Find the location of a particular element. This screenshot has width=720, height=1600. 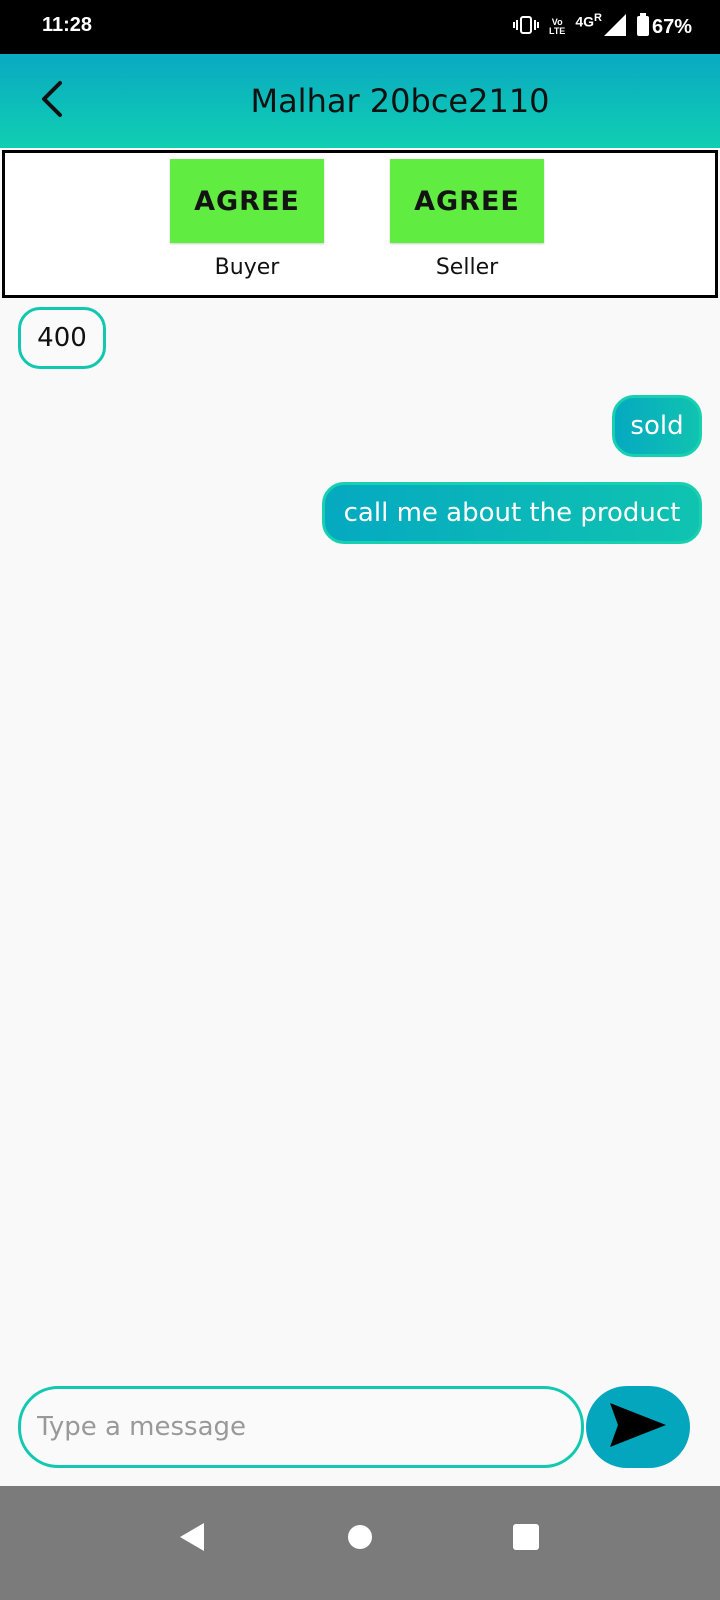

nav-back-button is located at coordinates (192, 1539).